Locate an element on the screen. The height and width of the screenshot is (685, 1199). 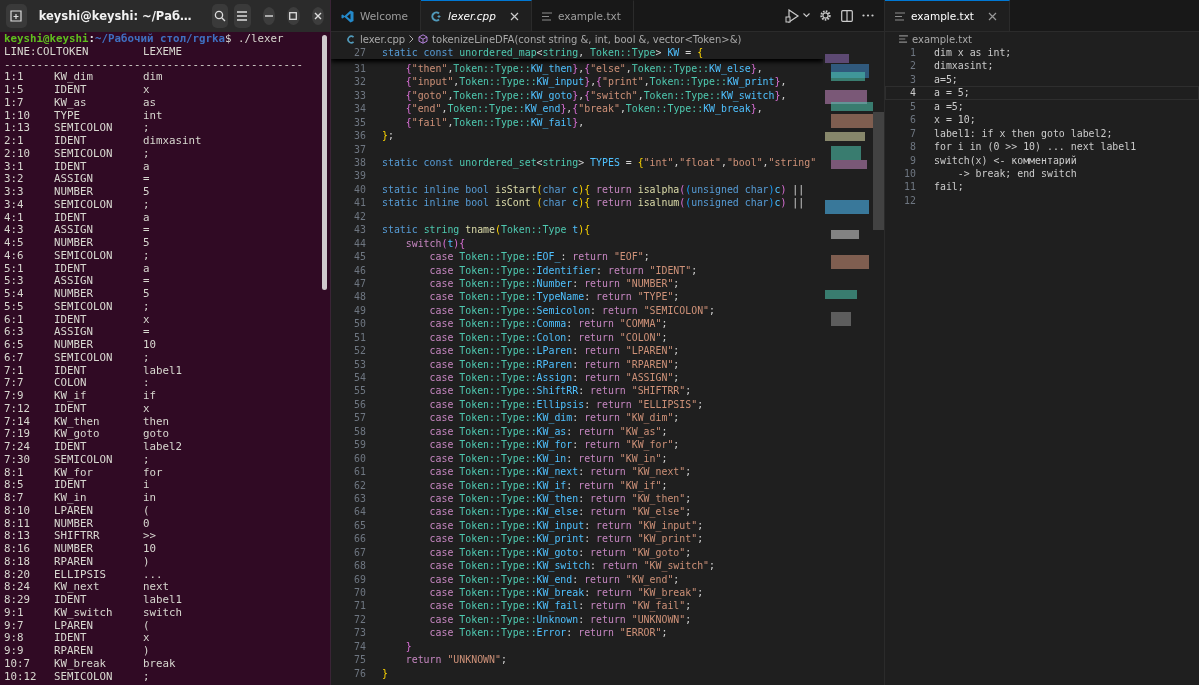
position-text: 3:2 is located at coordinates (14, 179).